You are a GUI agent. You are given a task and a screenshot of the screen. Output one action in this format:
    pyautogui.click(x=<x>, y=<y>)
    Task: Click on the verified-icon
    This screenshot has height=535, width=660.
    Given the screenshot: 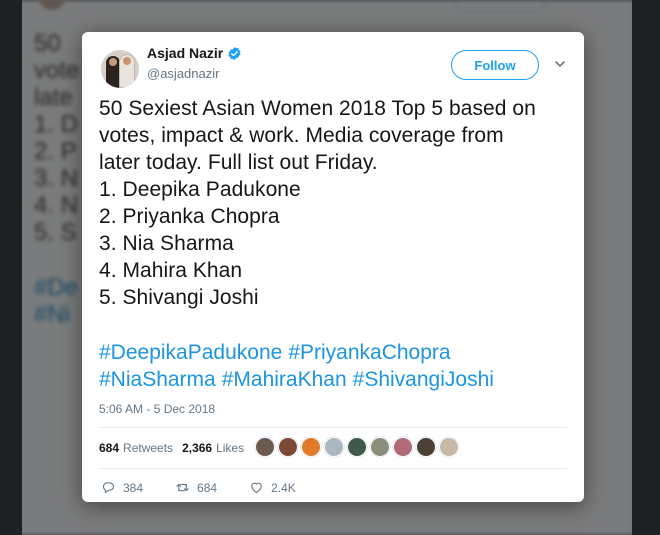 What is the action you would take?
    pyautogui.click(x=234, y=53)
    